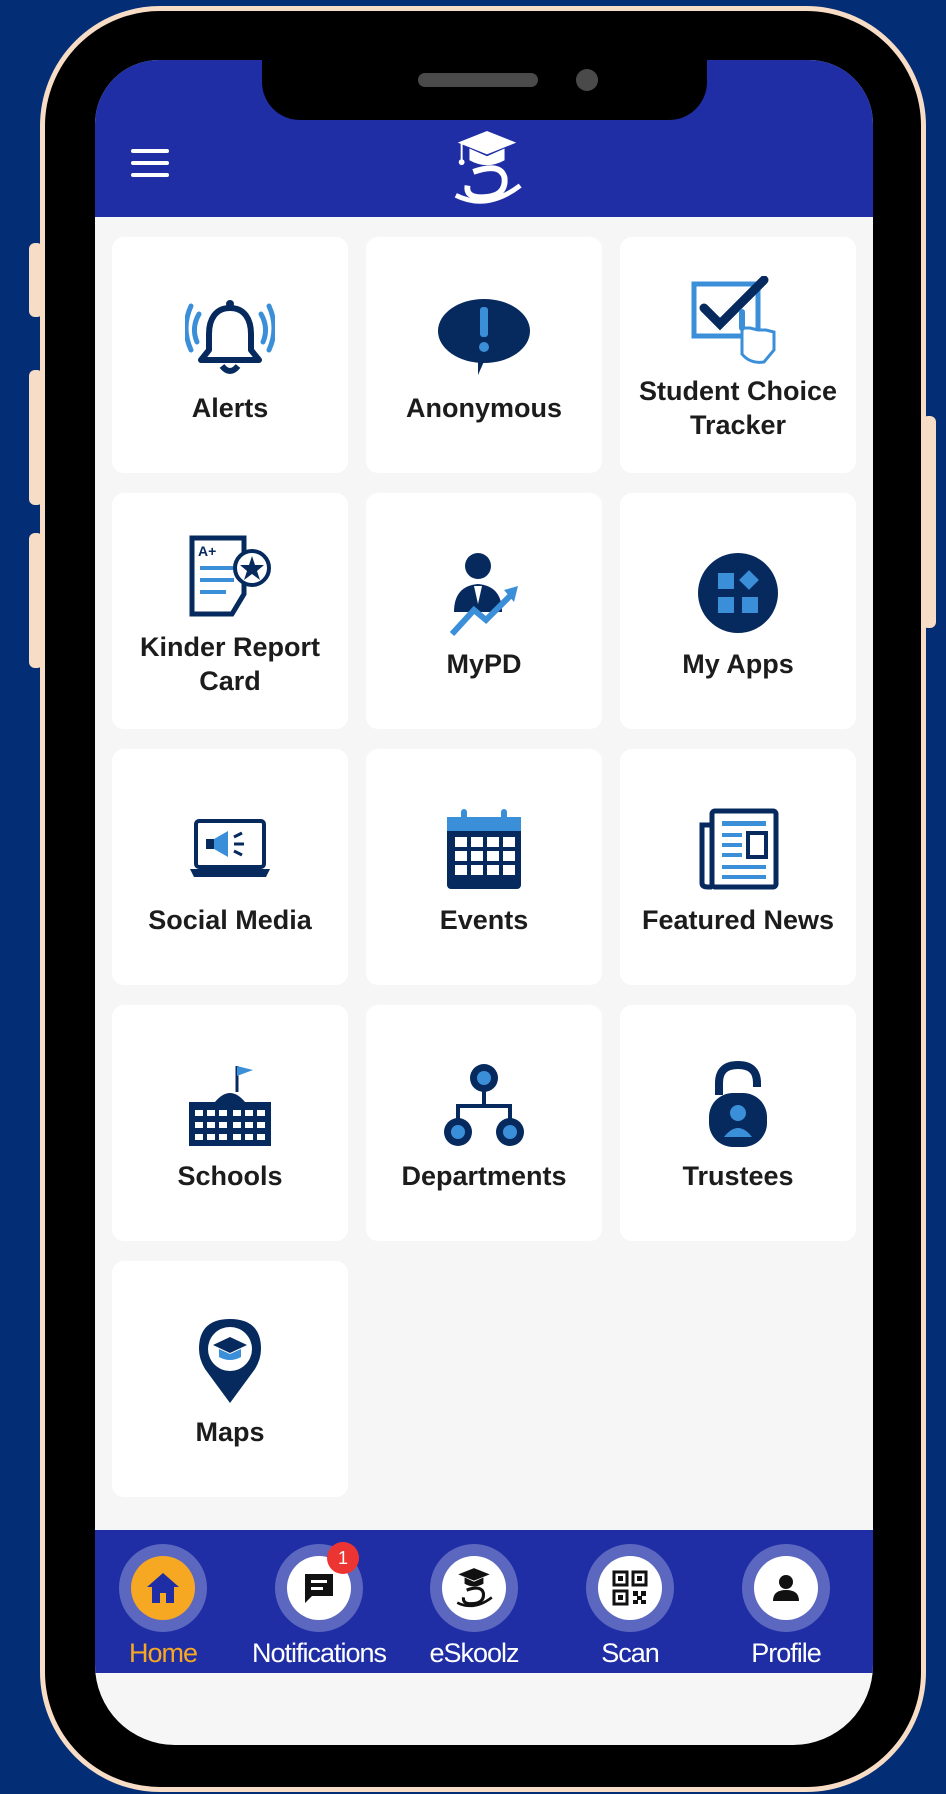 This screenshot has width=946, height=1794. What do you see at coordinates (484, 849) in the screenshot?
I see `calendar-icon` at bounding box center [484, 849].